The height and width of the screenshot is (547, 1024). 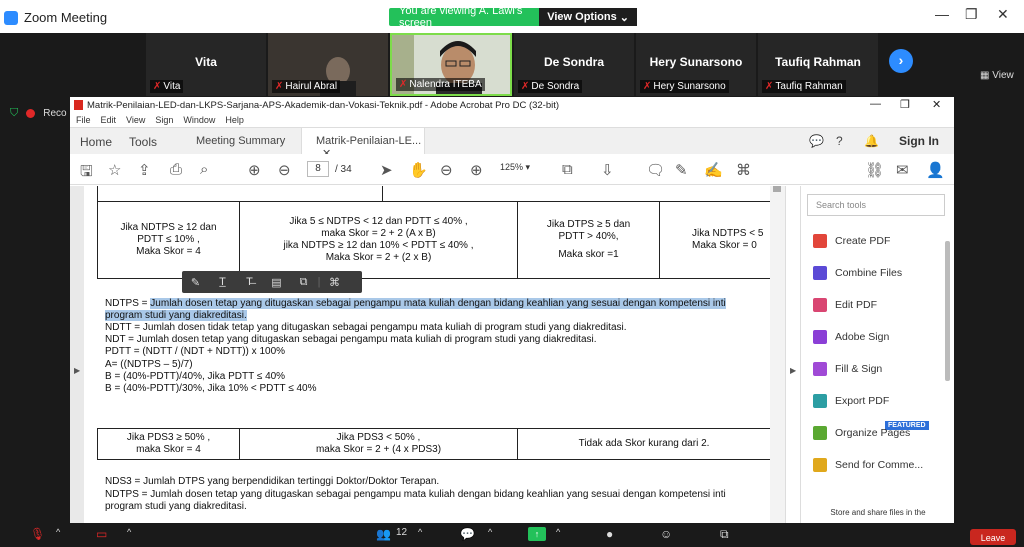 I want to click on menu-edit: Edit, so click(x=109, y=120).